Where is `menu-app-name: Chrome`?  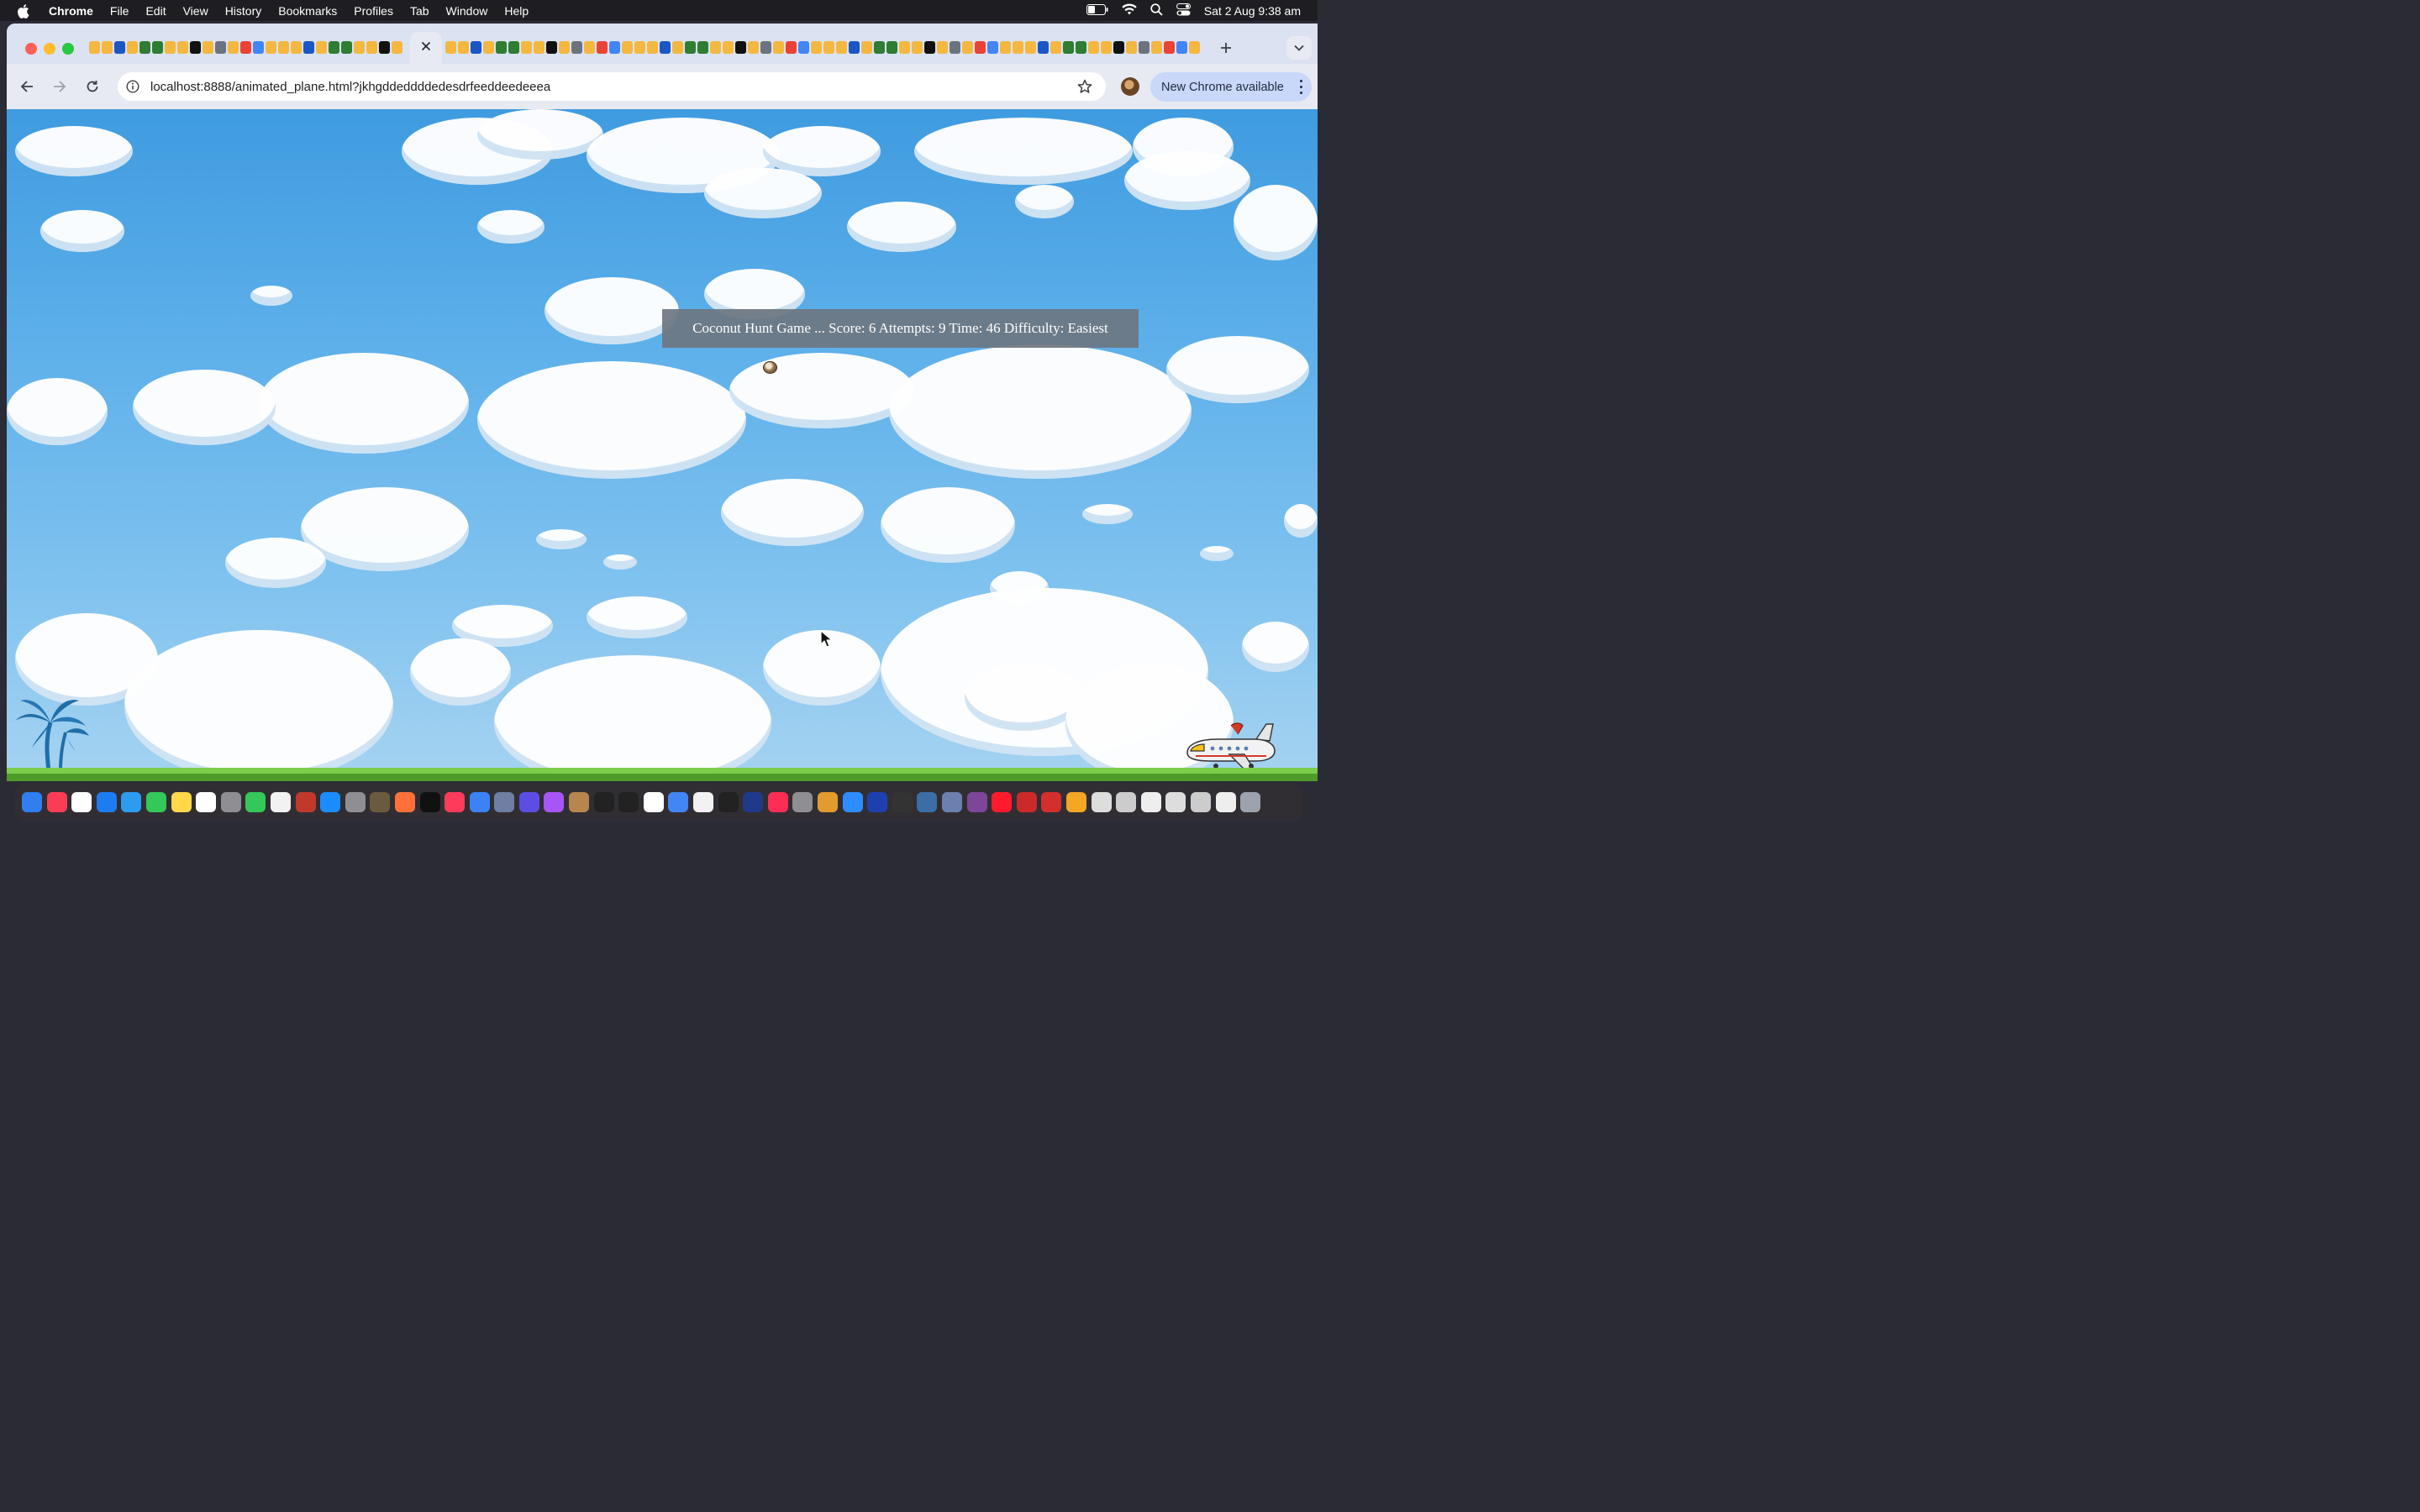
menu-app-name: Chrome is located at coordinates (73, 11).